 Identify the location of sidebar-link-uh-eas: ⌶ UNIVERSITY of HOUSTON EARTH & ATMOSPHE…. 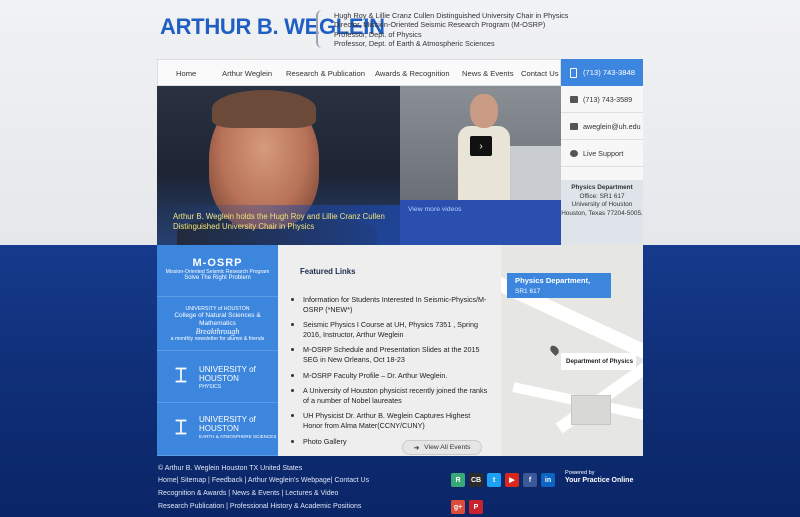
(217, 429).